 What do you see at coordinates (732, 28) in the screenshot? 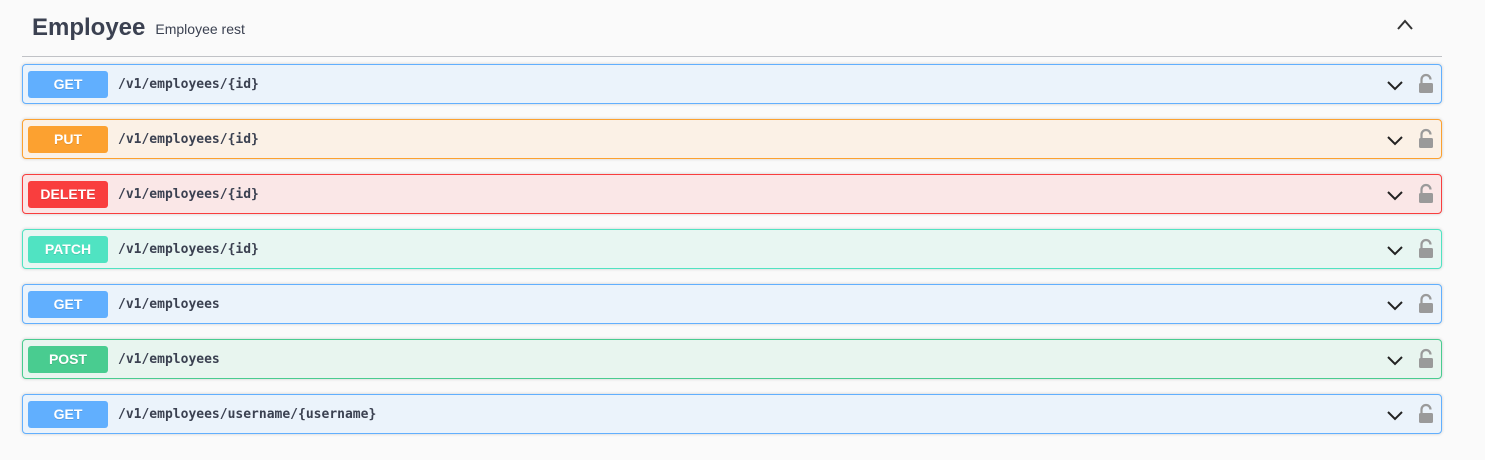
I see `tag-header: Employee Employee rest` at bounding box center [732, 28].